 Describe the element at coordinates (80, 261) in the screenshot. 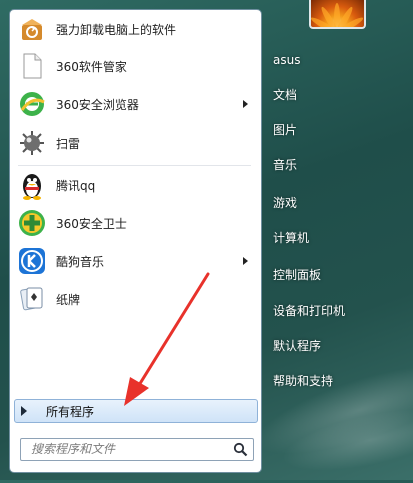

I see `program-label: 酷狗音乐` at that location.